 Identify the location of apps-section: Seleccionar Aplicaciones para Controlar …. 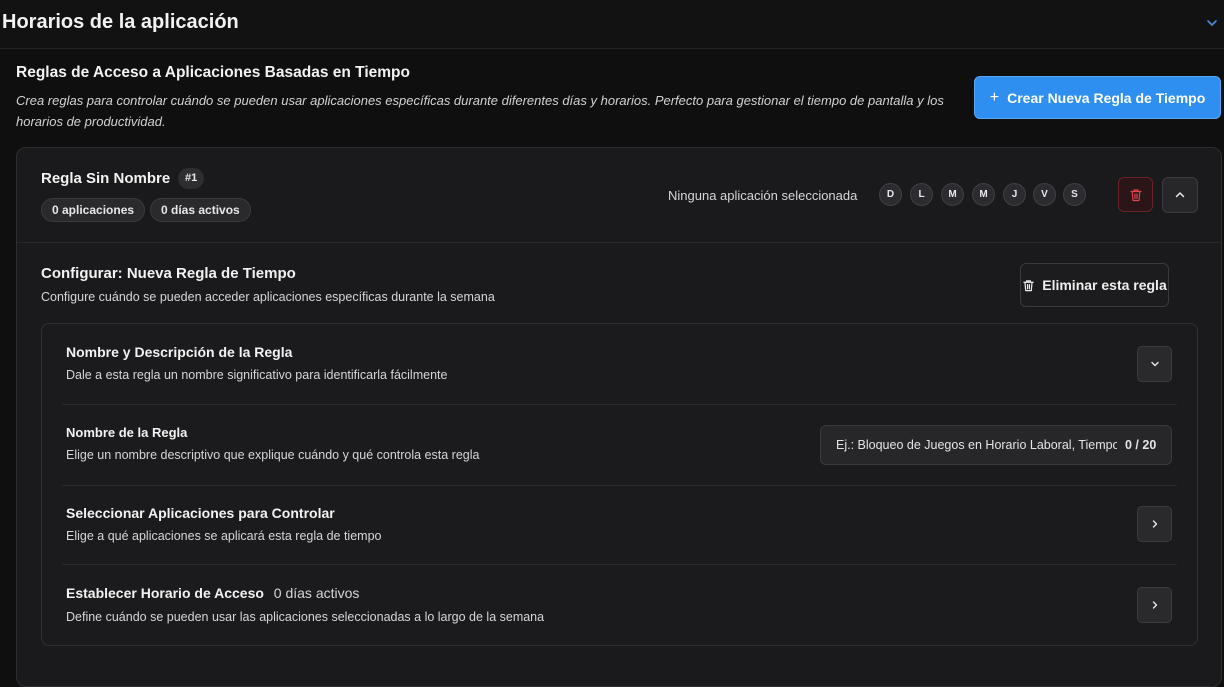
(619, 525).